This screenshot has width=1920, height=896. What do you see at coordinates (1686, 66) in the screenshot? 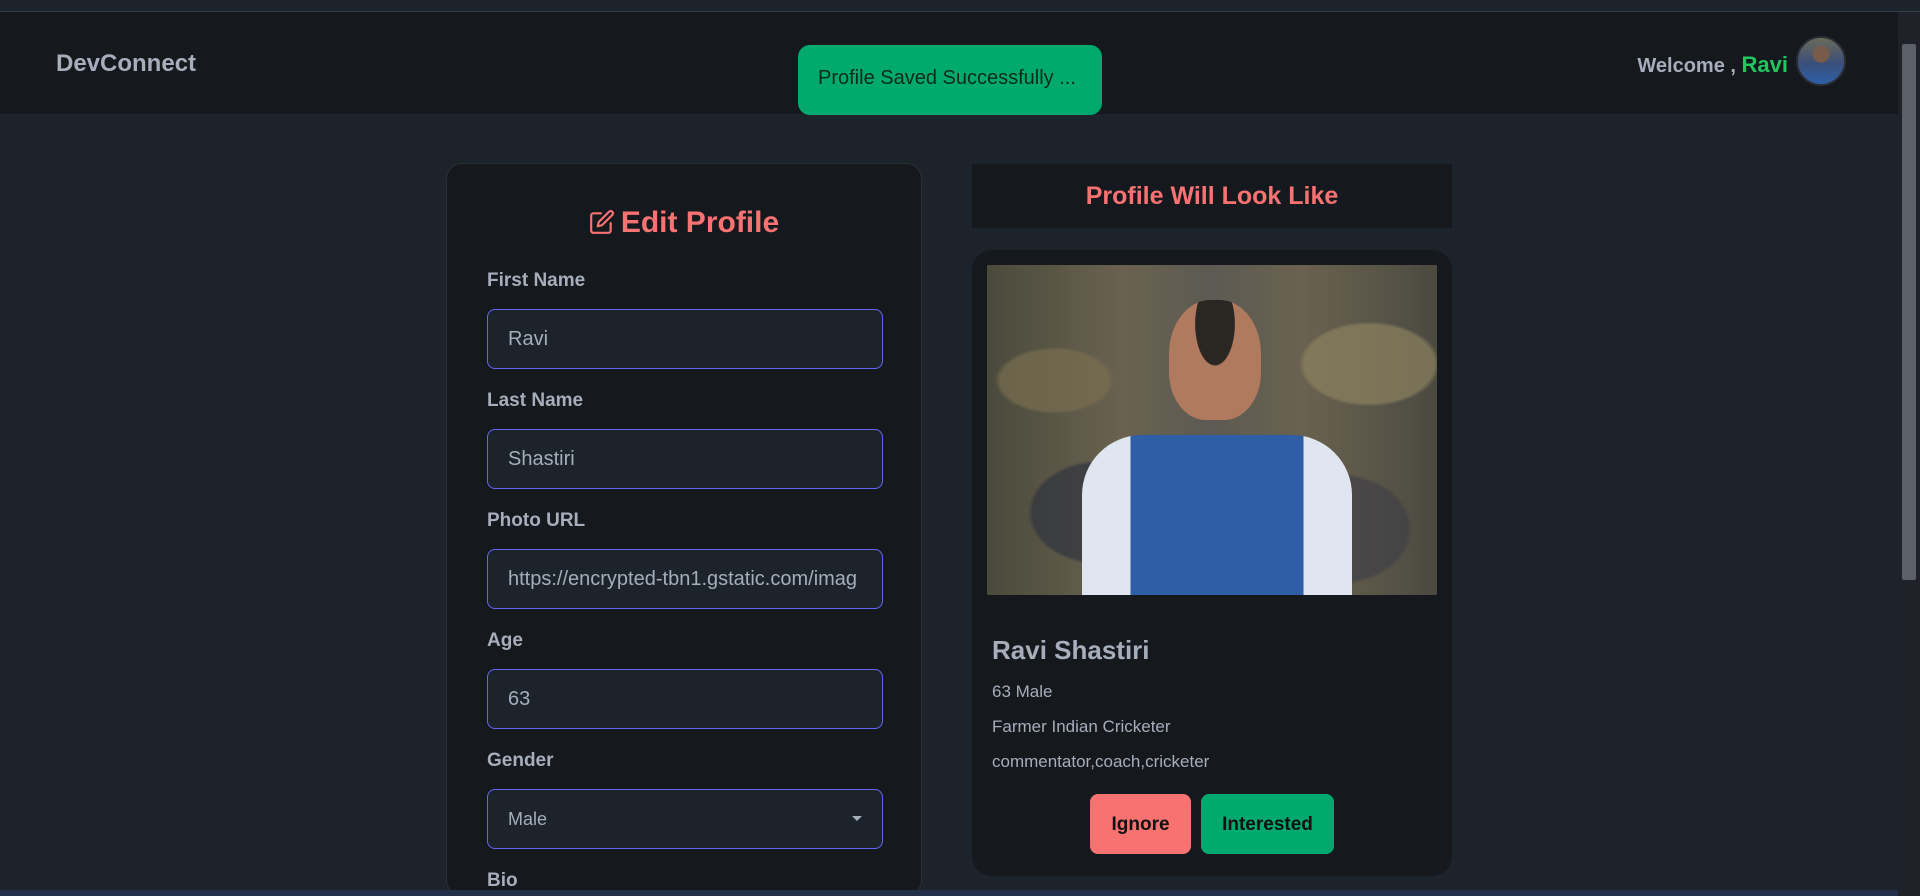
I see `welcome-prefix: Welcome ,` at bounding box center [1686, 66].